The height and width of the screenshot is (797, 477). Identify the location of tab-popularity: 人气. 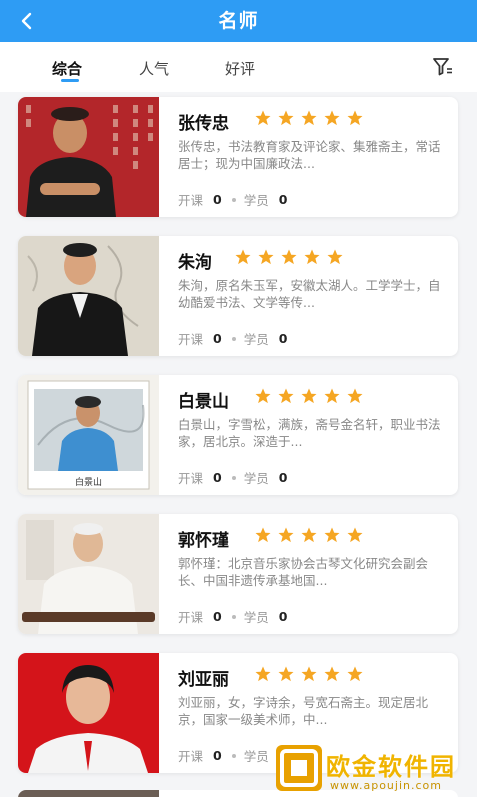
(154, 68).